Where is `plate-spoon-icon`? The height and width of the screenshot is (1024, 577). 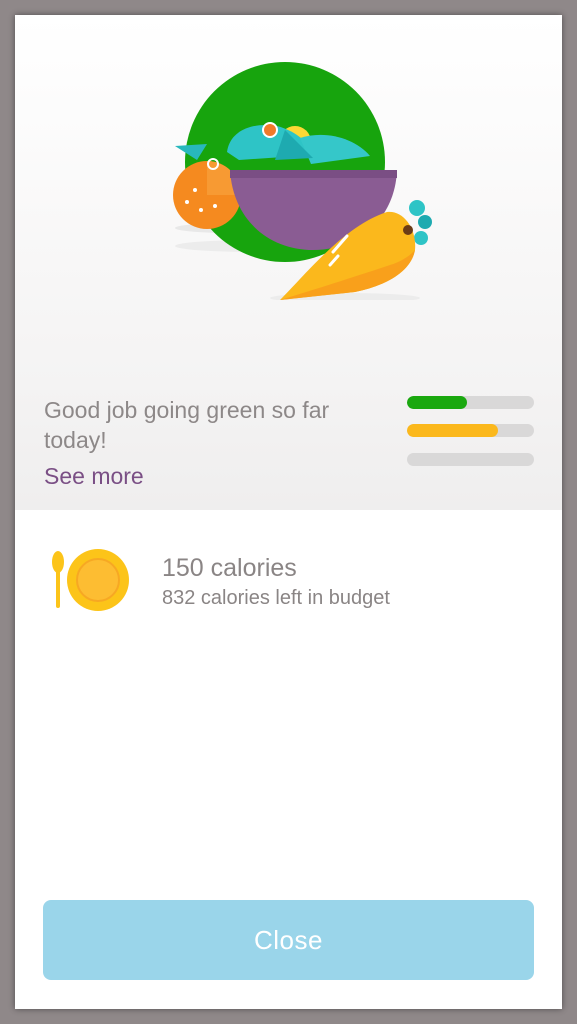
plate-spoon-icon is located at coordinates (90, 580).